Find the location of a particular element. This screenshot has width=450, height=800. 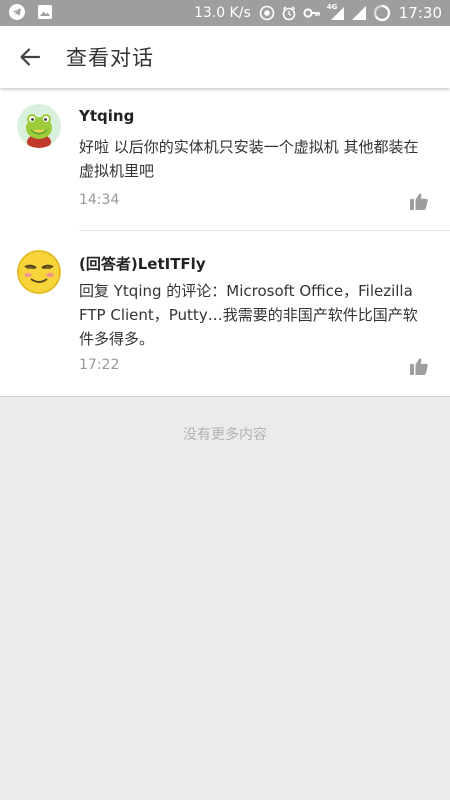

signal-4g-icon: 4G is located at coordinates (336, 12).